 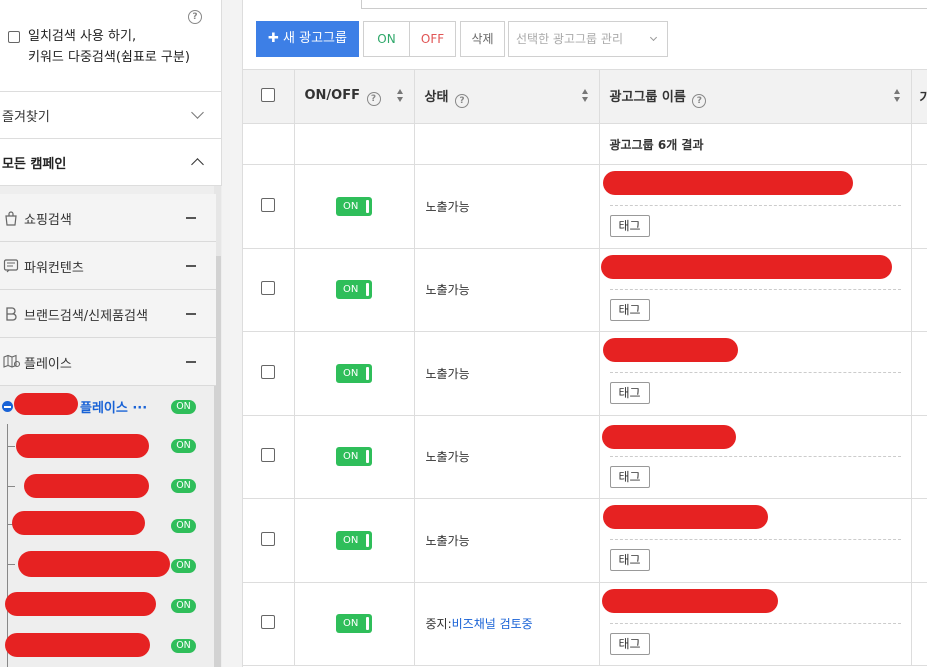 I want to click on off-button: OFF, so click(x=433, y=39).